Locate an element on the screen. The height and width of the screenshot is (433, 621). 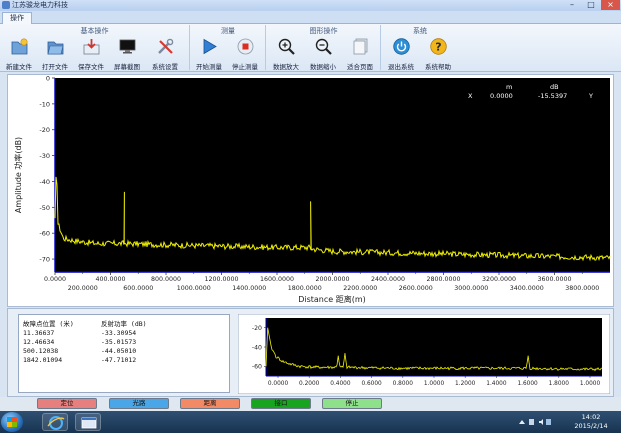
overview-x-tick-label: 0.6000 is located at coordinates (371, 384).